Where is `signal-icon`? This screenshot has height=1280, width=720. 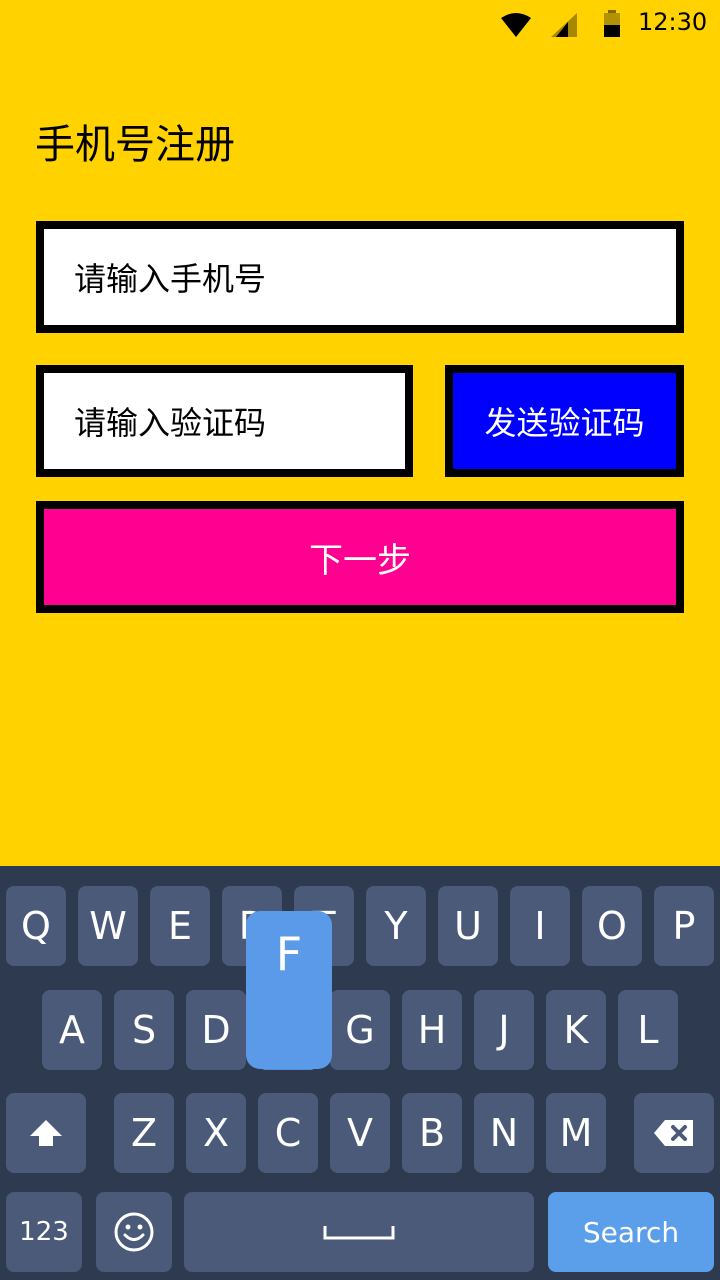
signal-icon is located at coordinates (564, 25).